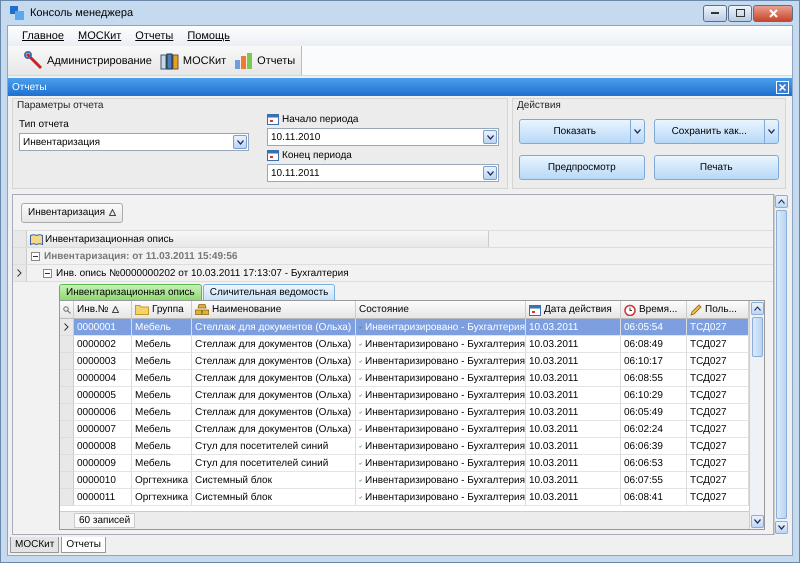 This screenshot has height=563, width=800. I want to click on table-cell: 0000007, so click(103, 429).